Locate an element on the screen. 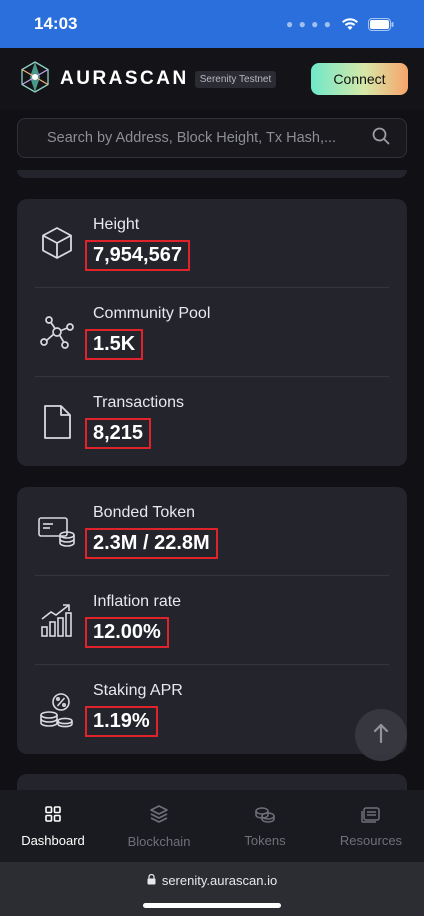 This screenshot has height=916, width=424. nav-label: Dashboard is located at coordinates (53, 840).